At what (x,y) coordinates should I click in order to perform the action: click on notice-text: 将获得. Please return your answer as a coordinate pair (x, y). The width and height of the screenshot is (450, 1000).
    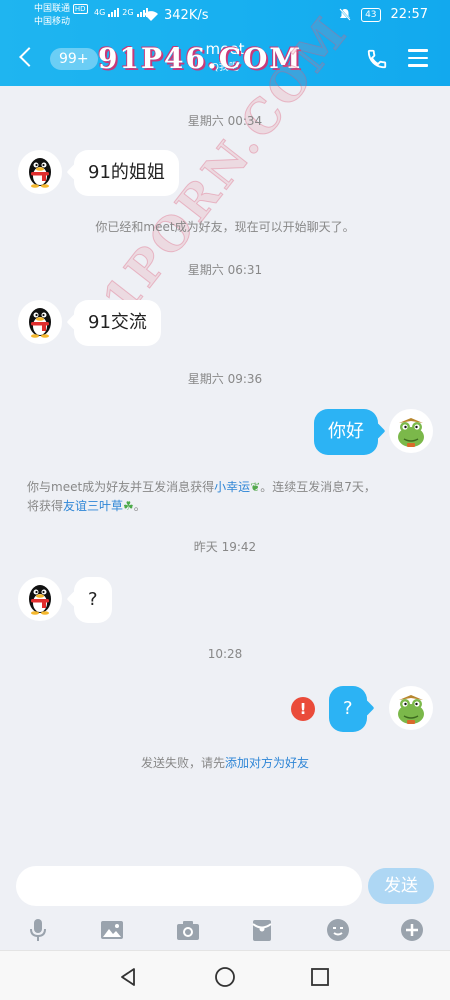
    Looking at the image, I should click on (45, 506).